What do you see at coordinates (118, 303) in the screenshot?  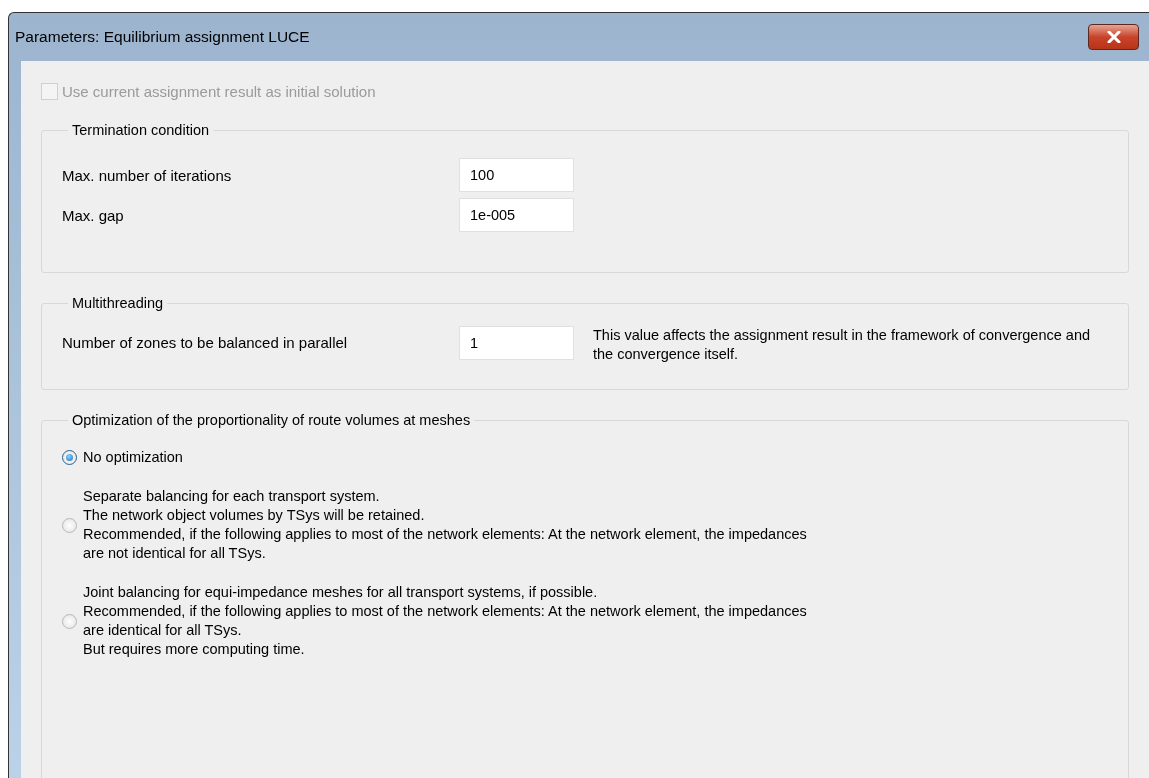 I see `group-title: Multithreading` at bounding box center [118, 303].